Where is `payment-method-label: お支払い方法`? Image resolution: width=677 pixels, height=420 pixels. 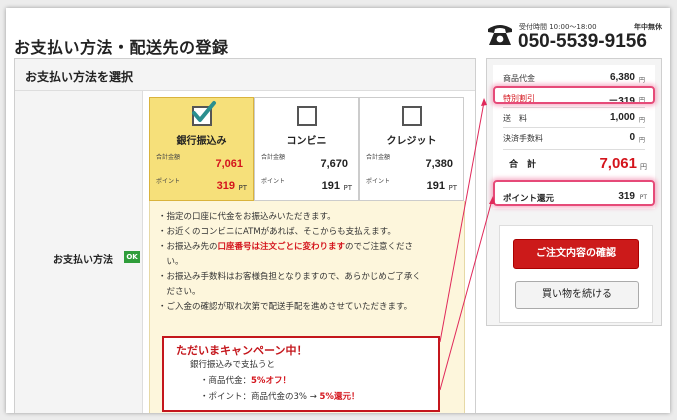
payment-method-label: お支払い方法 is located at coordinates (83, 260).